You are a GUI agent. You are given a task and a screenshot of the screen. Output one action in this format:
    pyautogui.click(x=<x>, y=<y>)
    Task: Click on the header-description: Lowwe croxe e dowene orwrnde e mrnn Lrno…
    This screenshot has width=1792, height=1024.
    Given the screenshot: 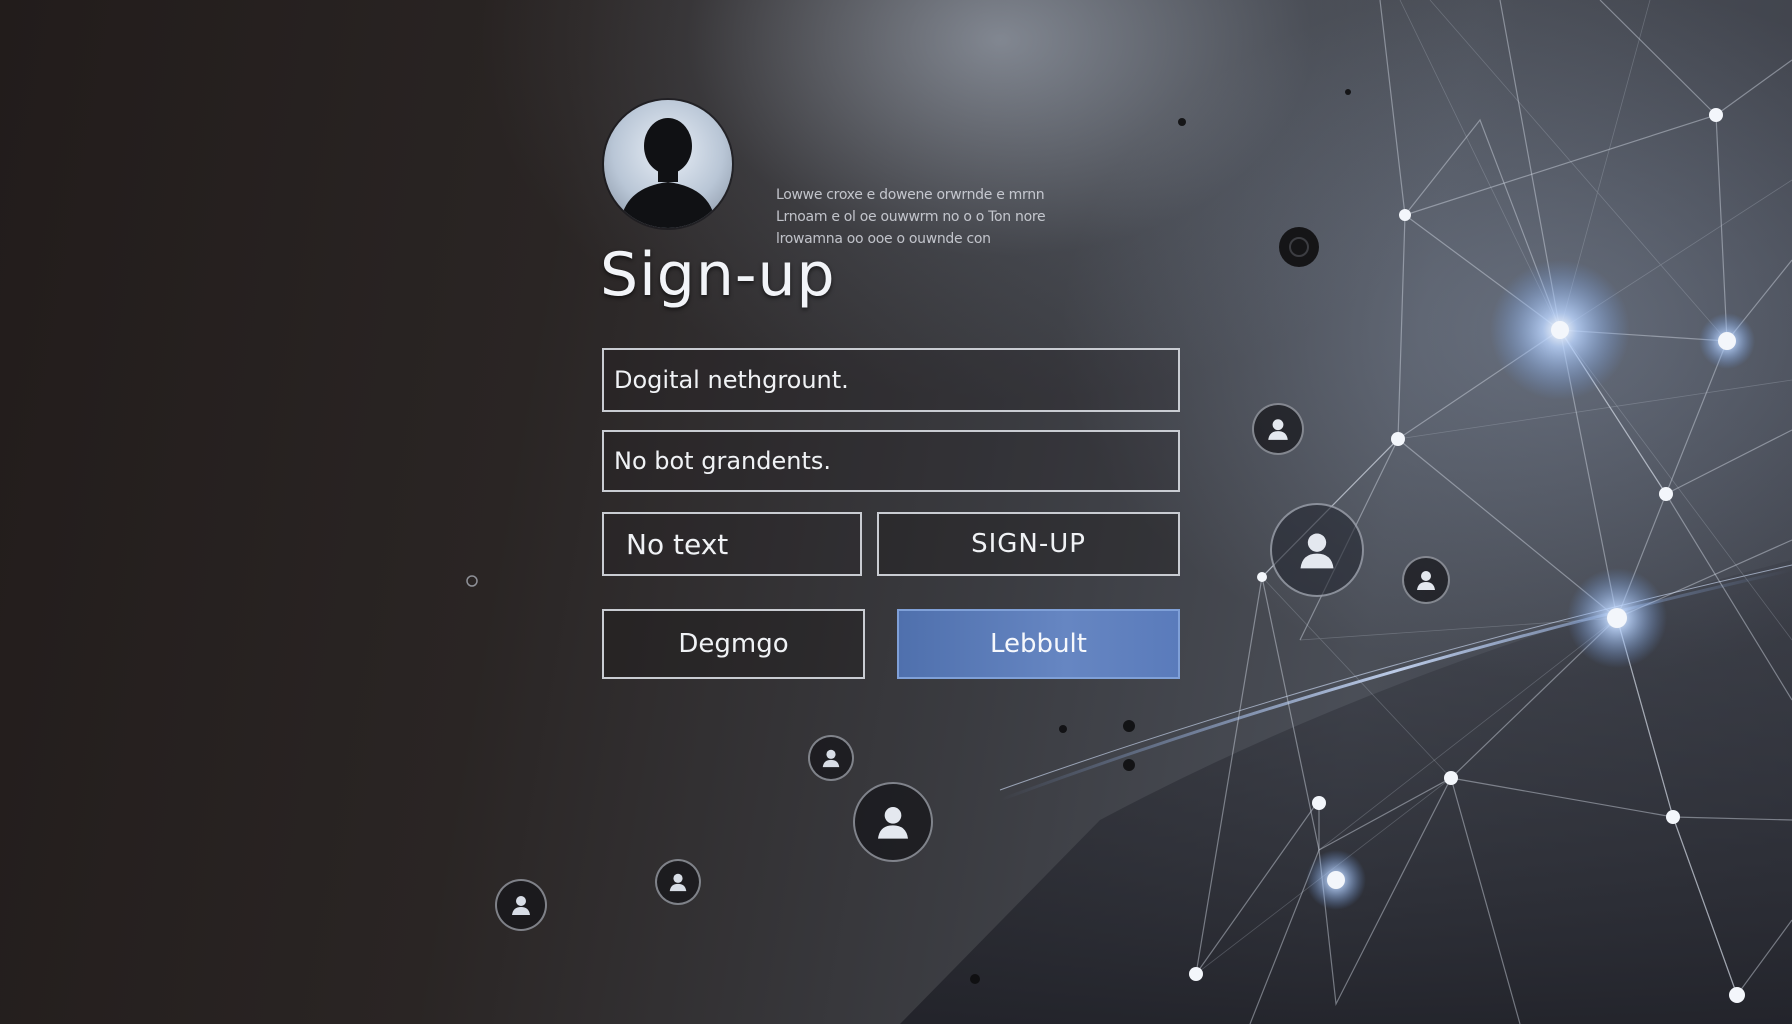 What is the action you would take?
    pyautogui.click(x=976, y=217)
    